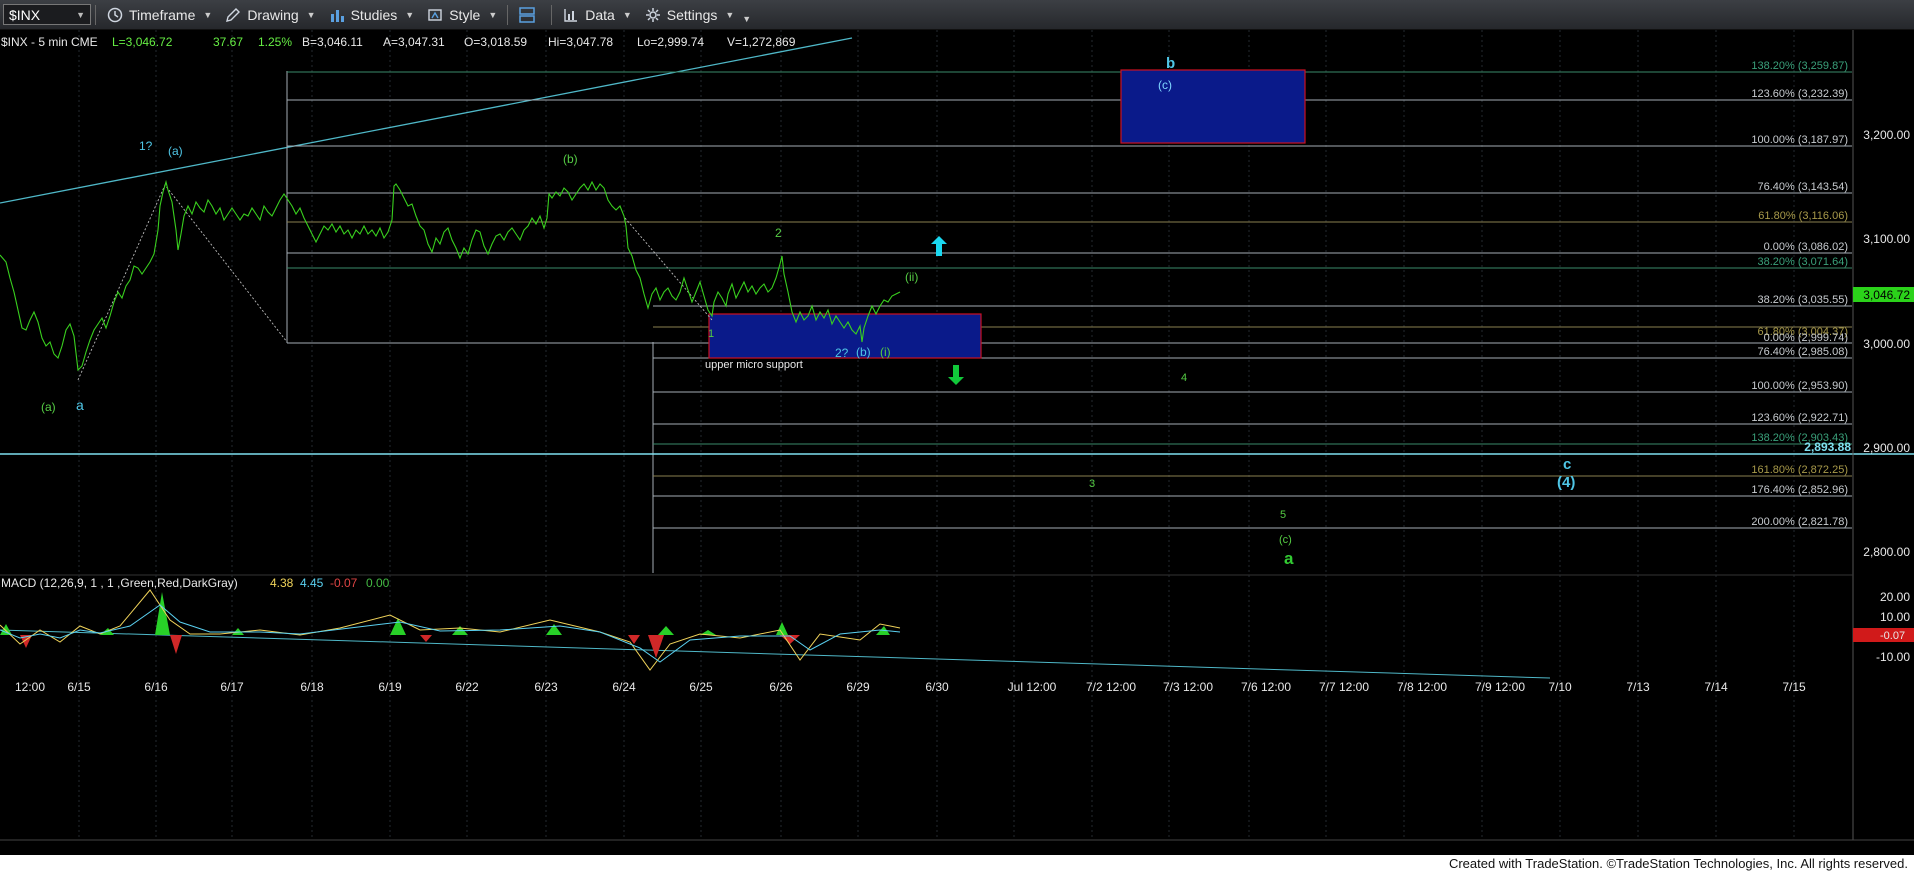 The image size is (1914, 873). I want to click on price-tick-3000: 3,000.00, so click(1886, 344).